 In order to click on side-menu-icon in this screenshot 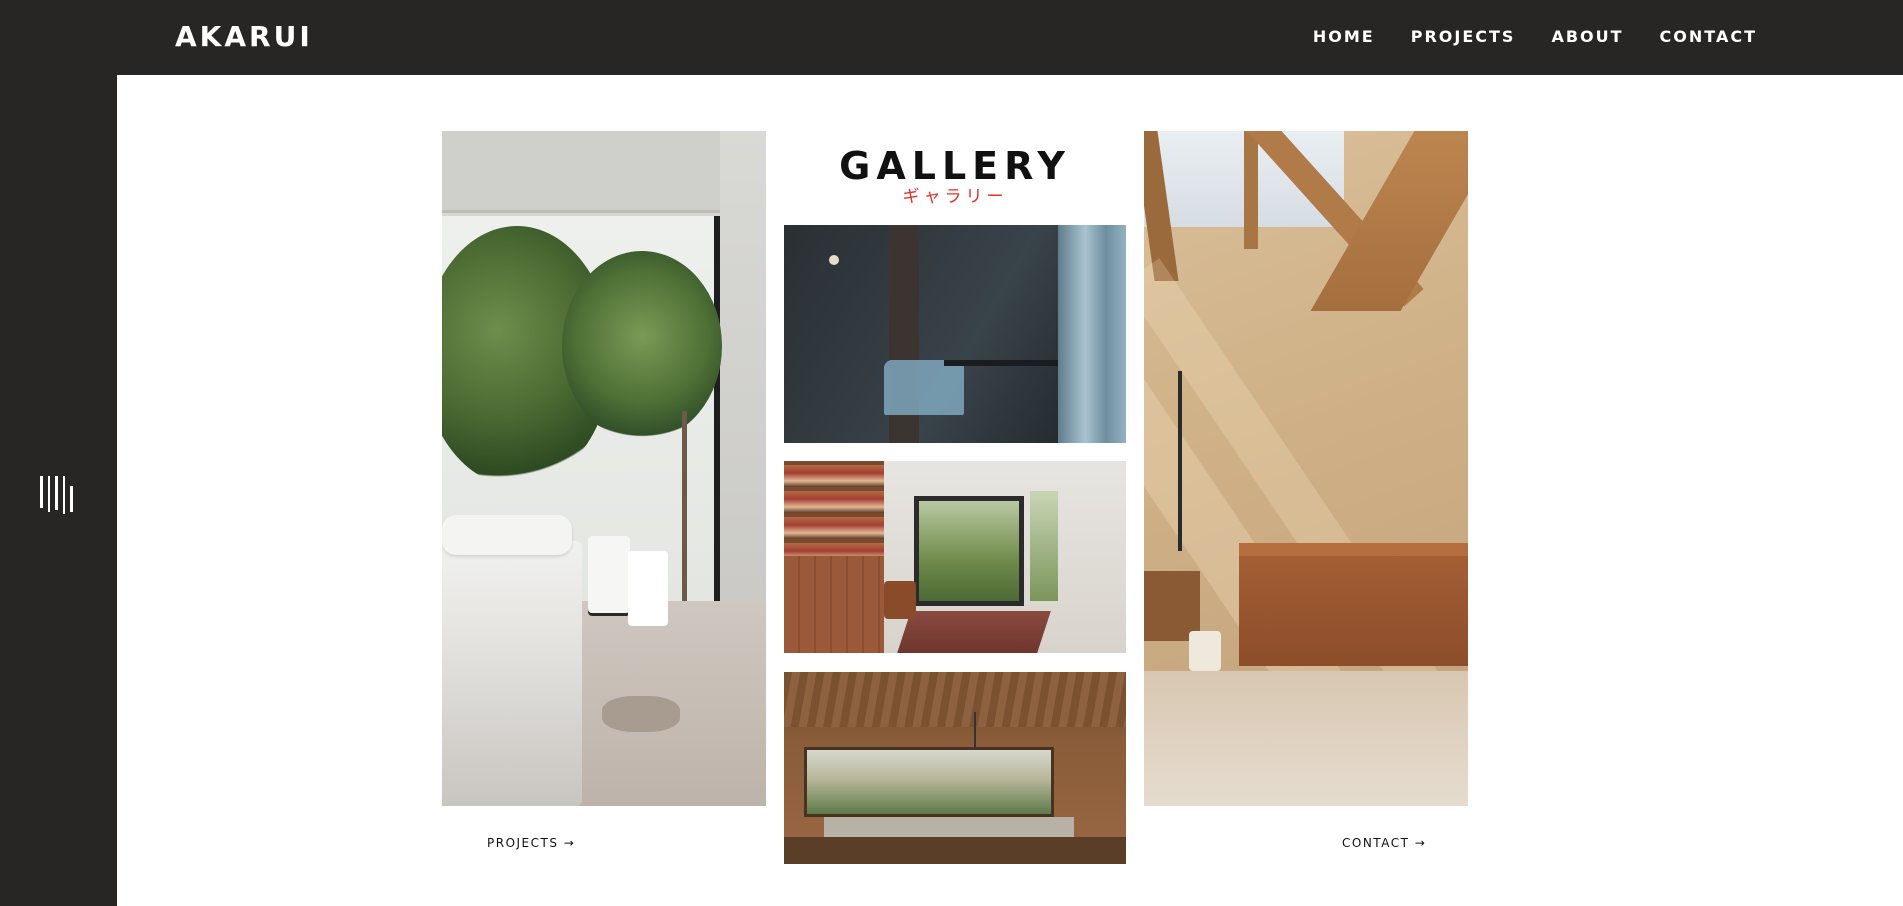, I will do `click(59, 495)`.